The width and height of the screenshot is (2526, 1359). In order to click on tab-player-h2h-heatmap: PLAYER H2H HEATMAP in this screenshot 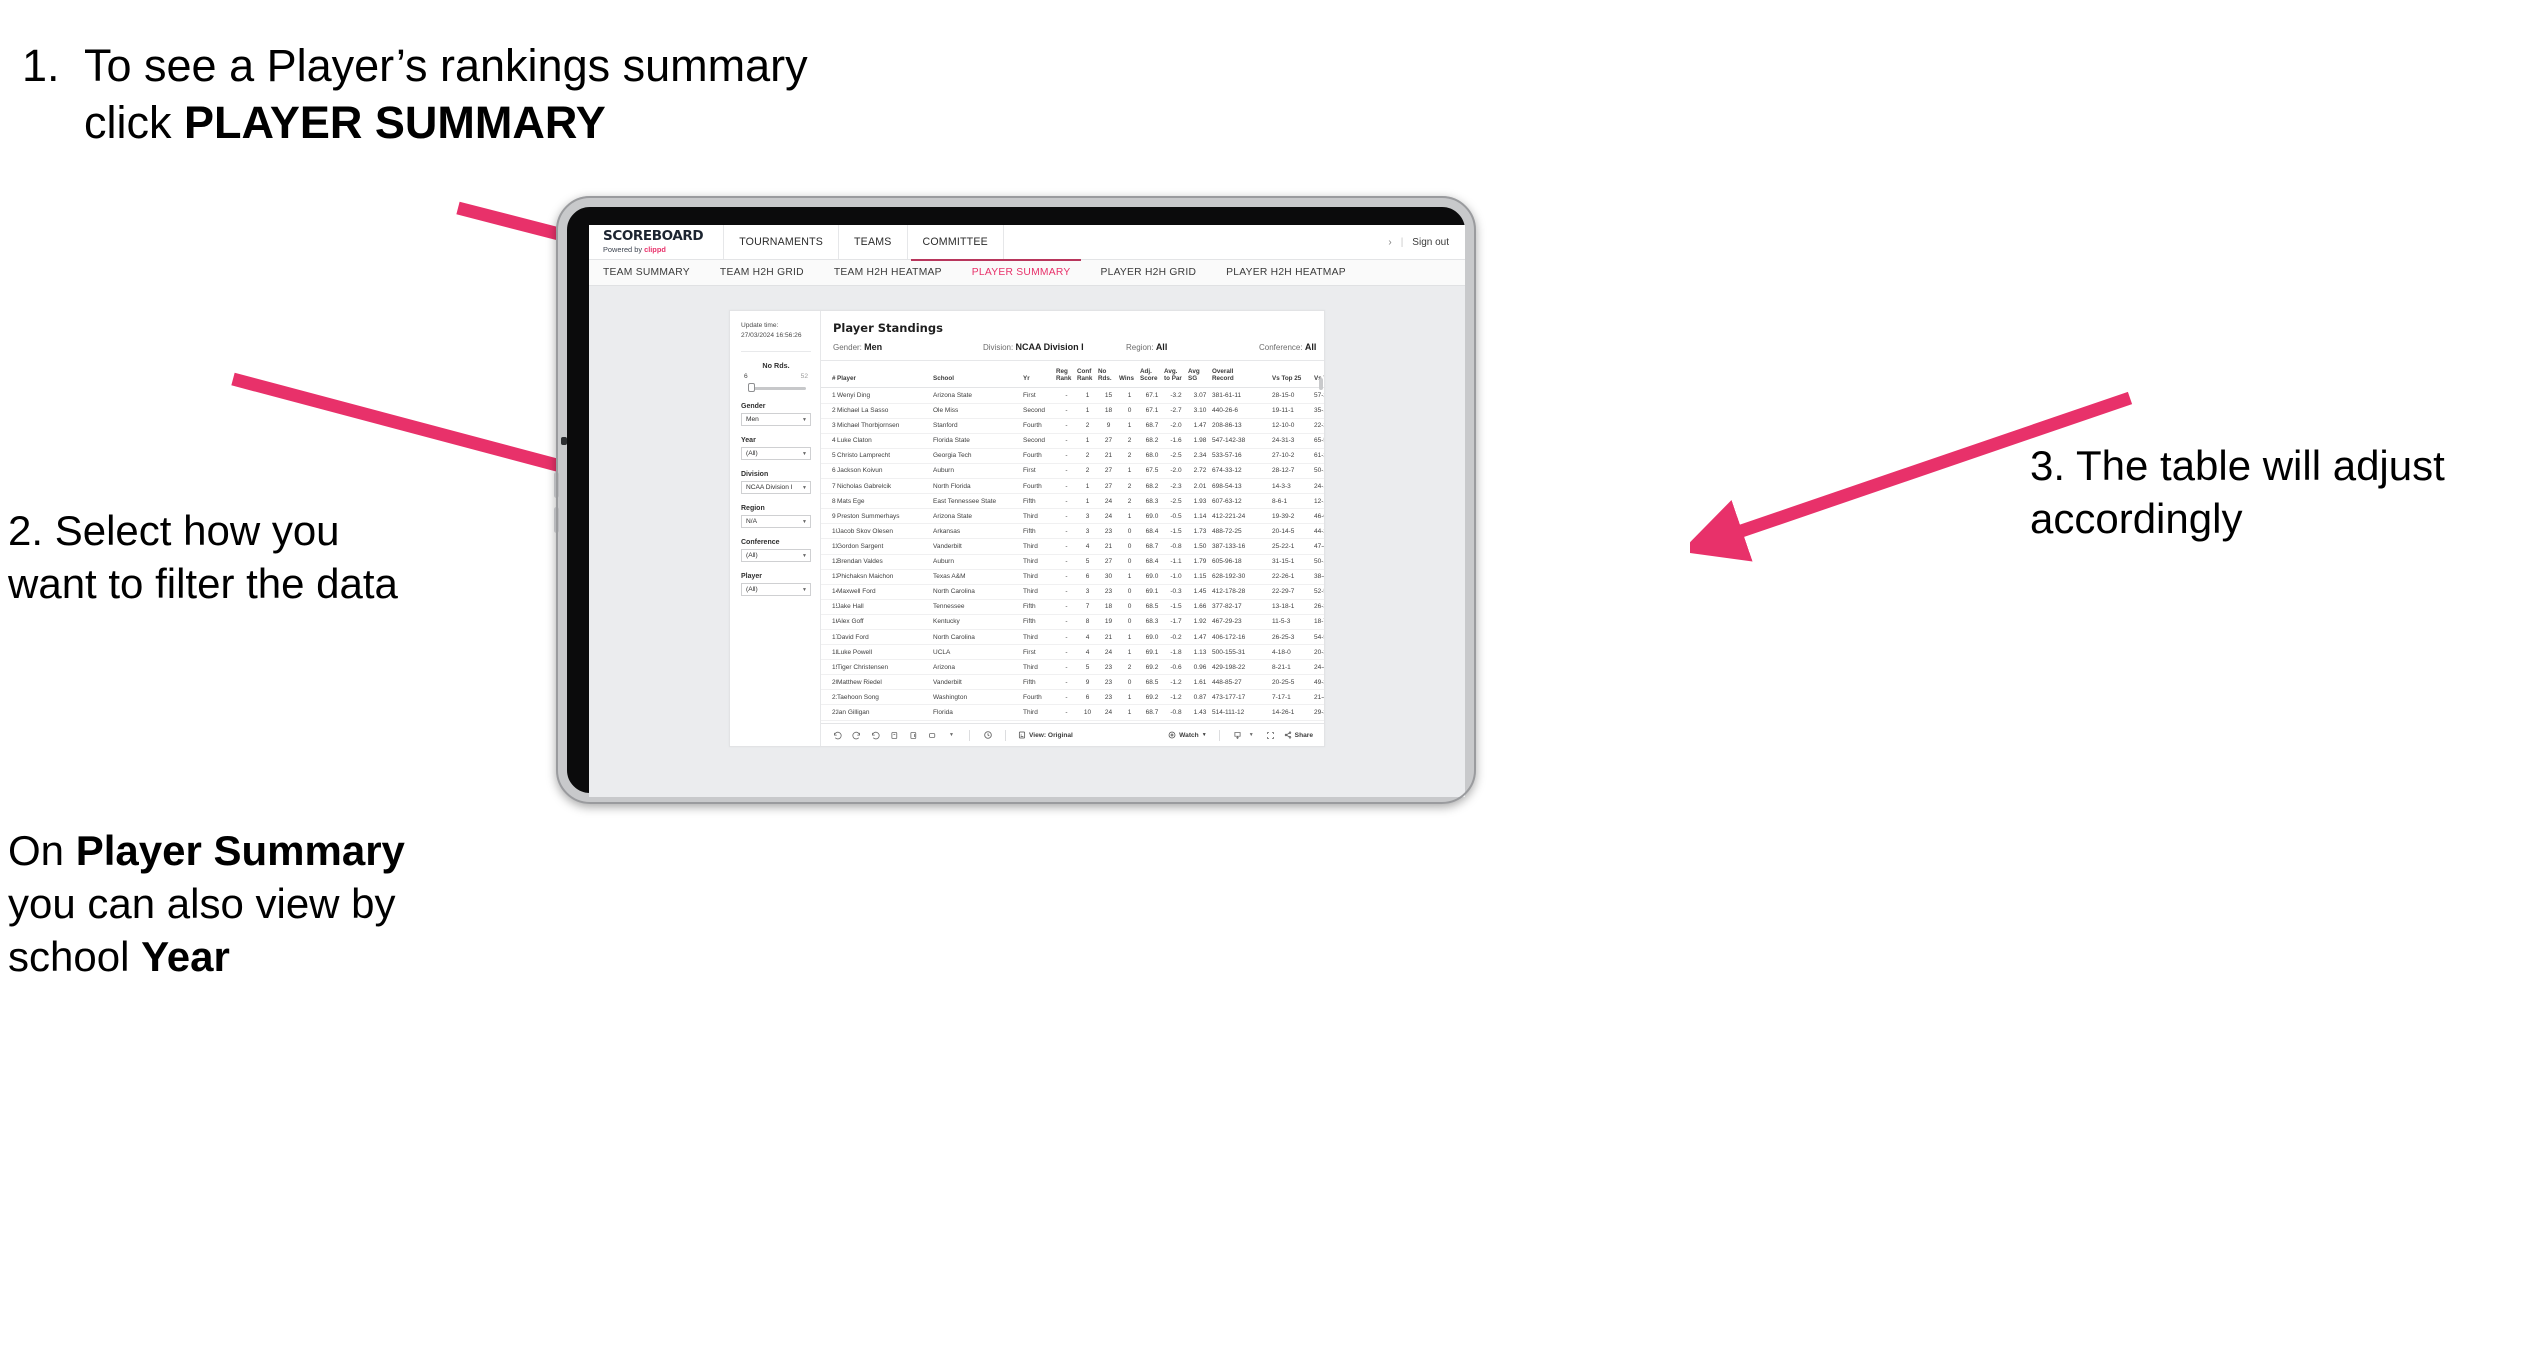, I will do `click(1286, 272)`.